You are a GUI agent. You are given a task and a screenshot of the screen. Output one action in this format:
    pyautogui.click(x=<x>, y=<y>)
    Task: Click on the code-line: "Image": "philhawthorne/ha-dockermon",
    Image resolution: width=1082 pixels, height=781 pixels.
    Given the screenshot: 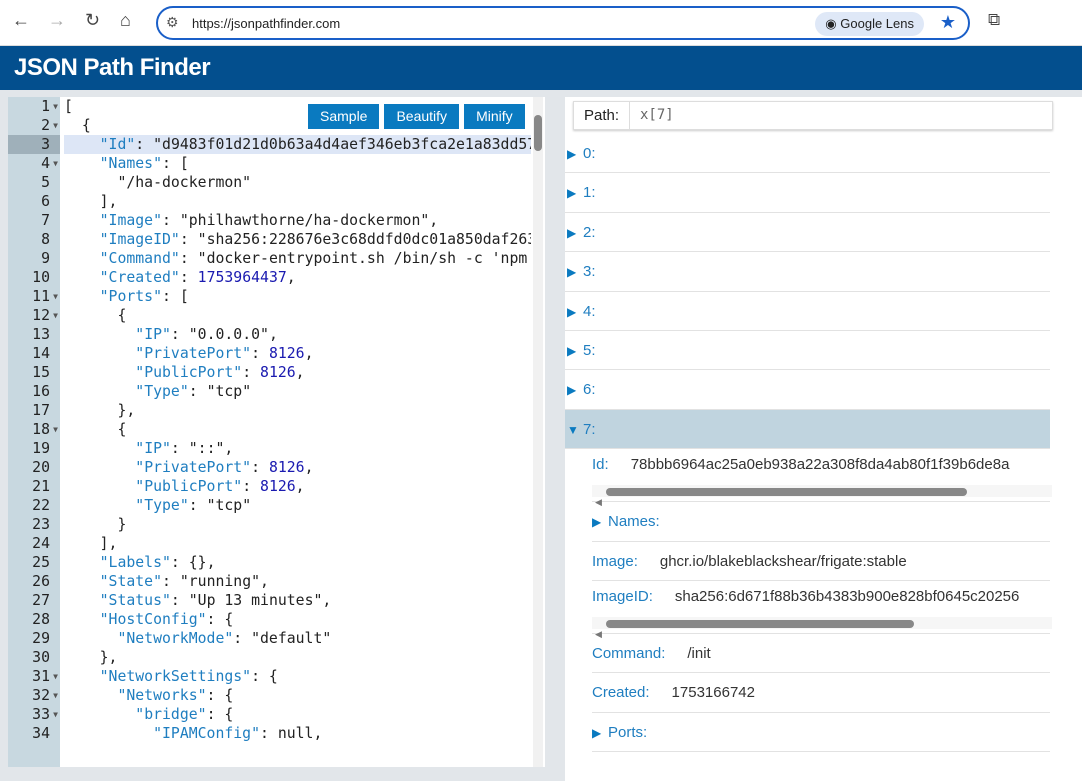 What is the action you would take?
    pyautogui.click(x=297, y=220)
    